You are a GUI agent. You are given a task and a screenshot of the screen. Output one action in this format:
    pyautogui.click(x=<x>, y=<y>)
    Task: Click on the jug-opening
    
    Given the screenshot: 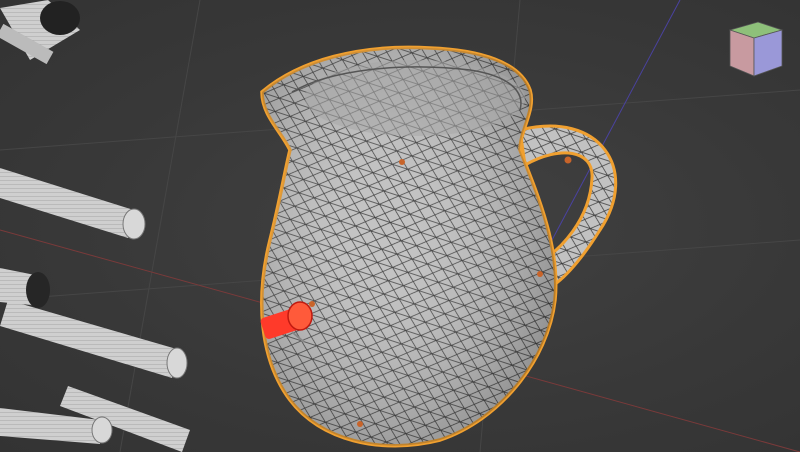 What is the action you would take?
    pyautogui.click(x=415, y=98)
    